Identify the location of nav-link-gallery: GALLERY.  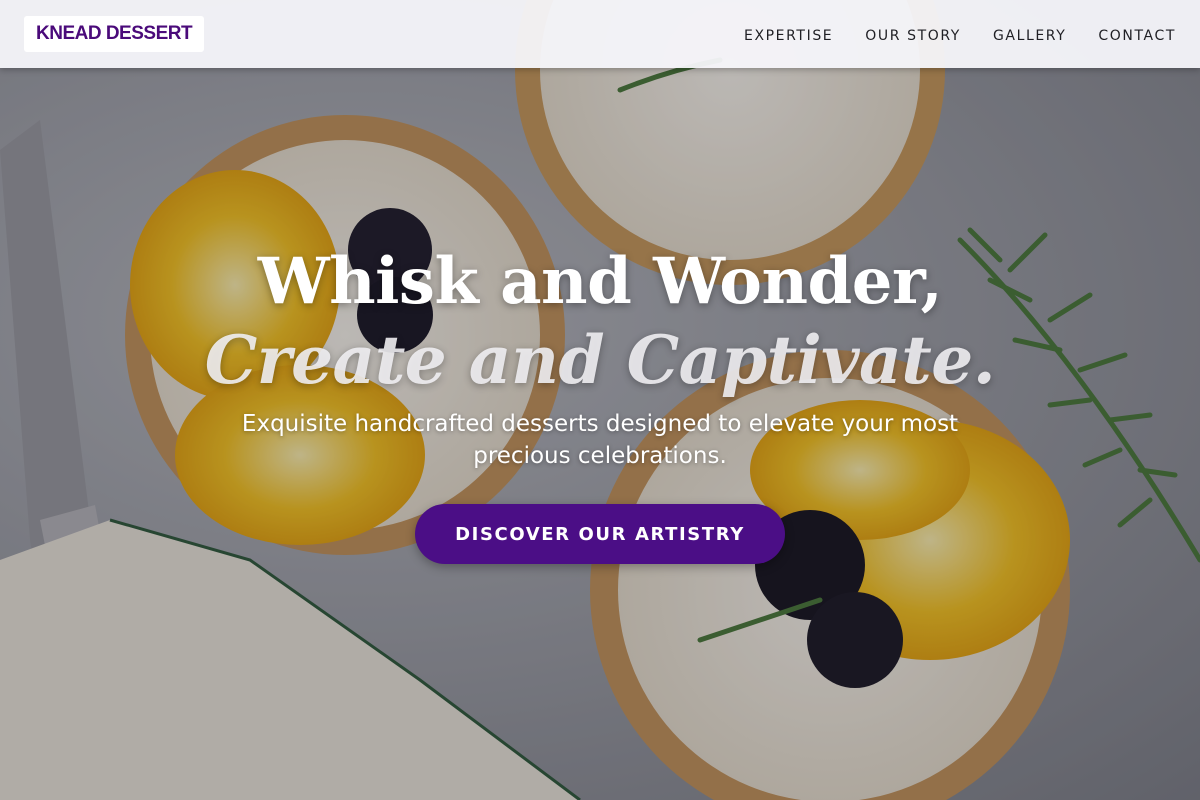
(1029, 36).